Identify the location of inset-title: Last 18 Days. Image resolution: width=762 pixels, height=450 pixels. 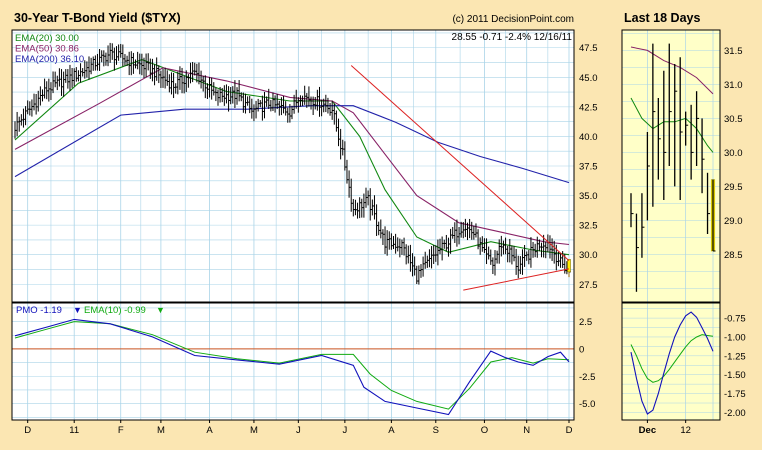
(662, 18).